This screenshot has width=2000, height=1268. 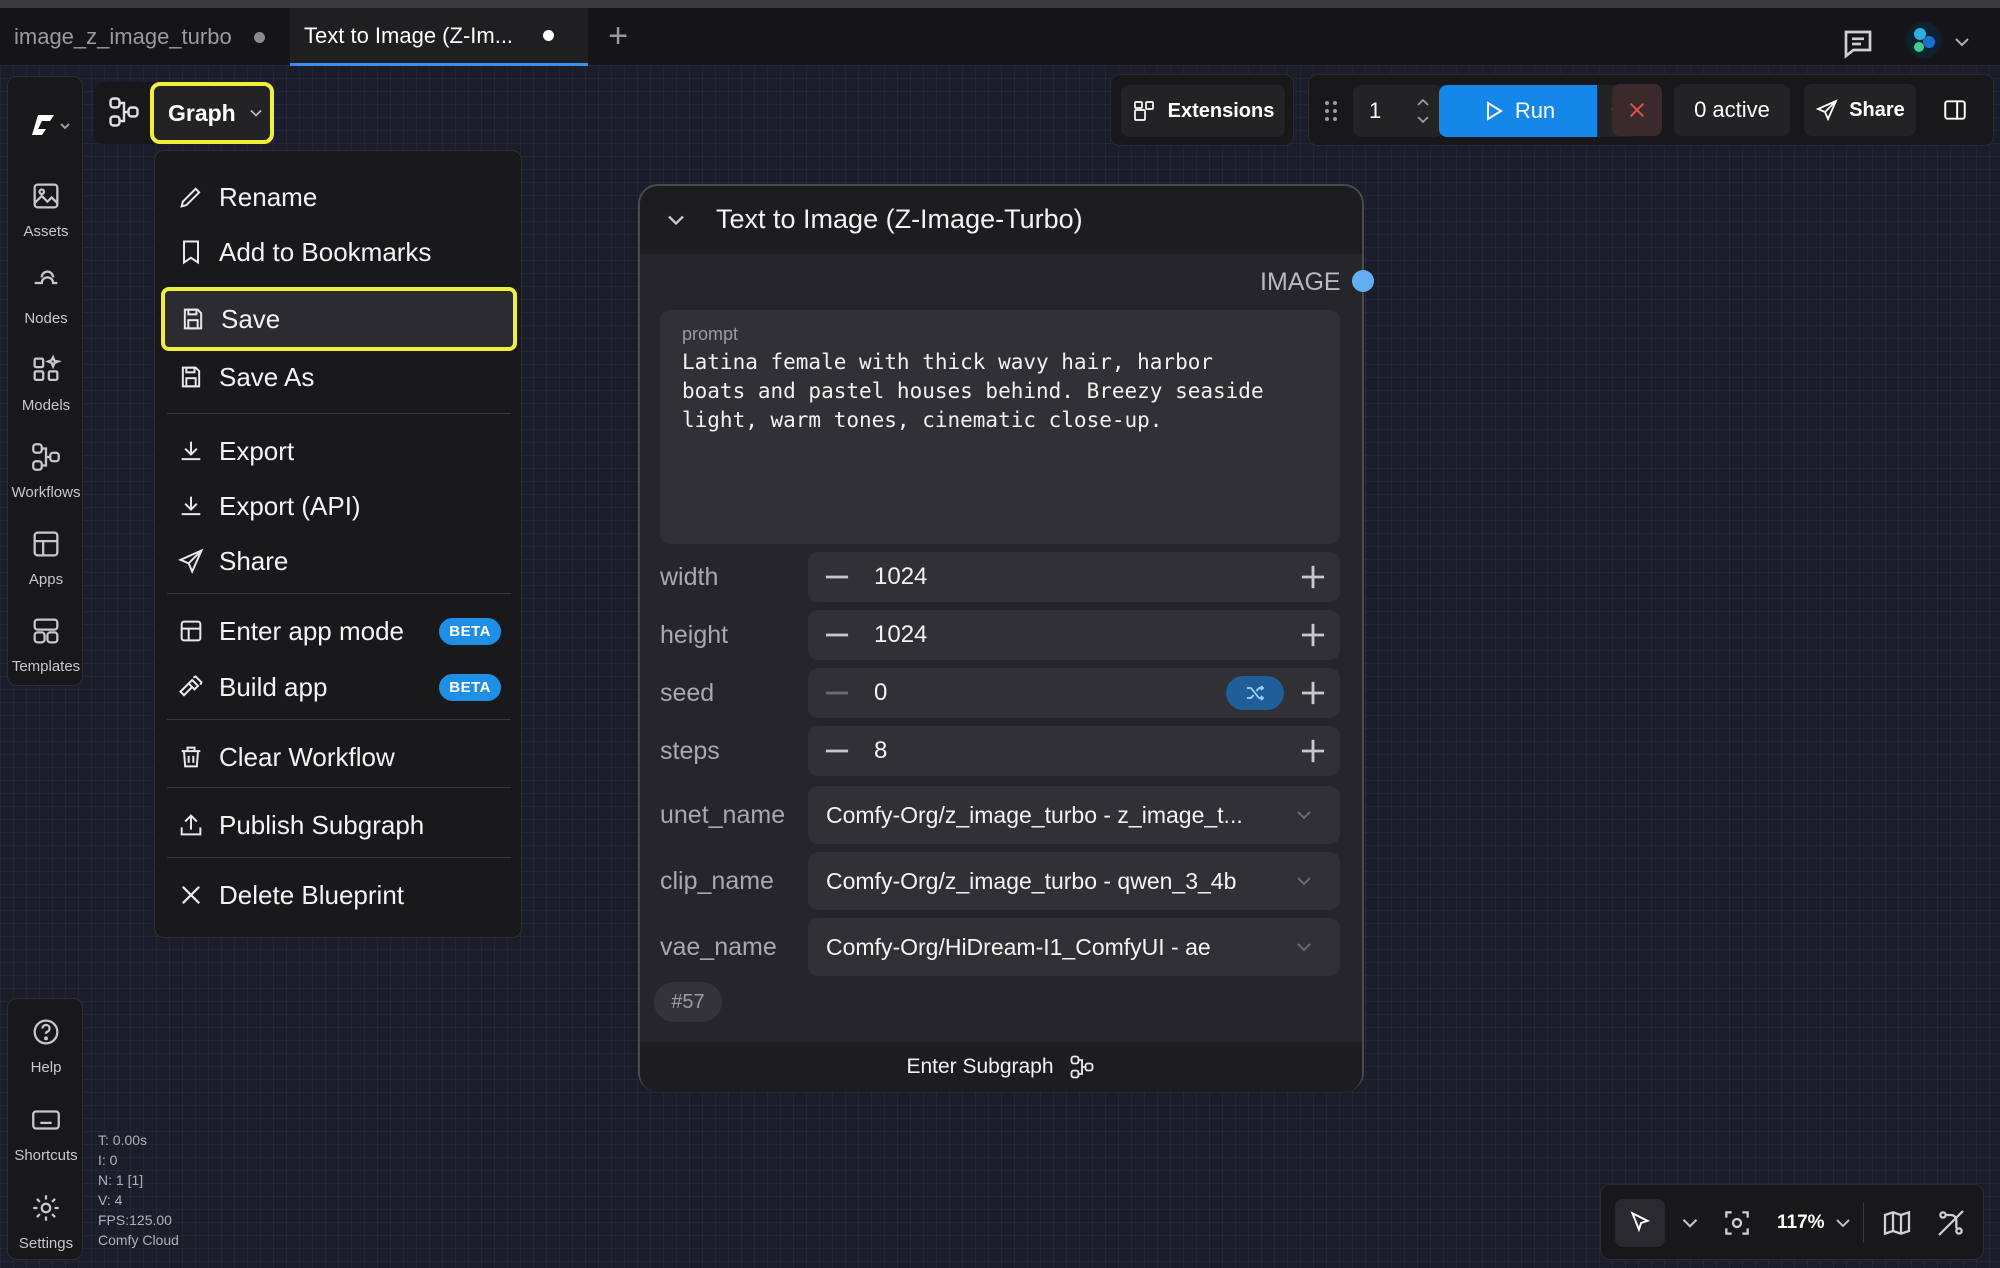 I want to click on graph-menu-button: Graph, so click(x=212, y=113).